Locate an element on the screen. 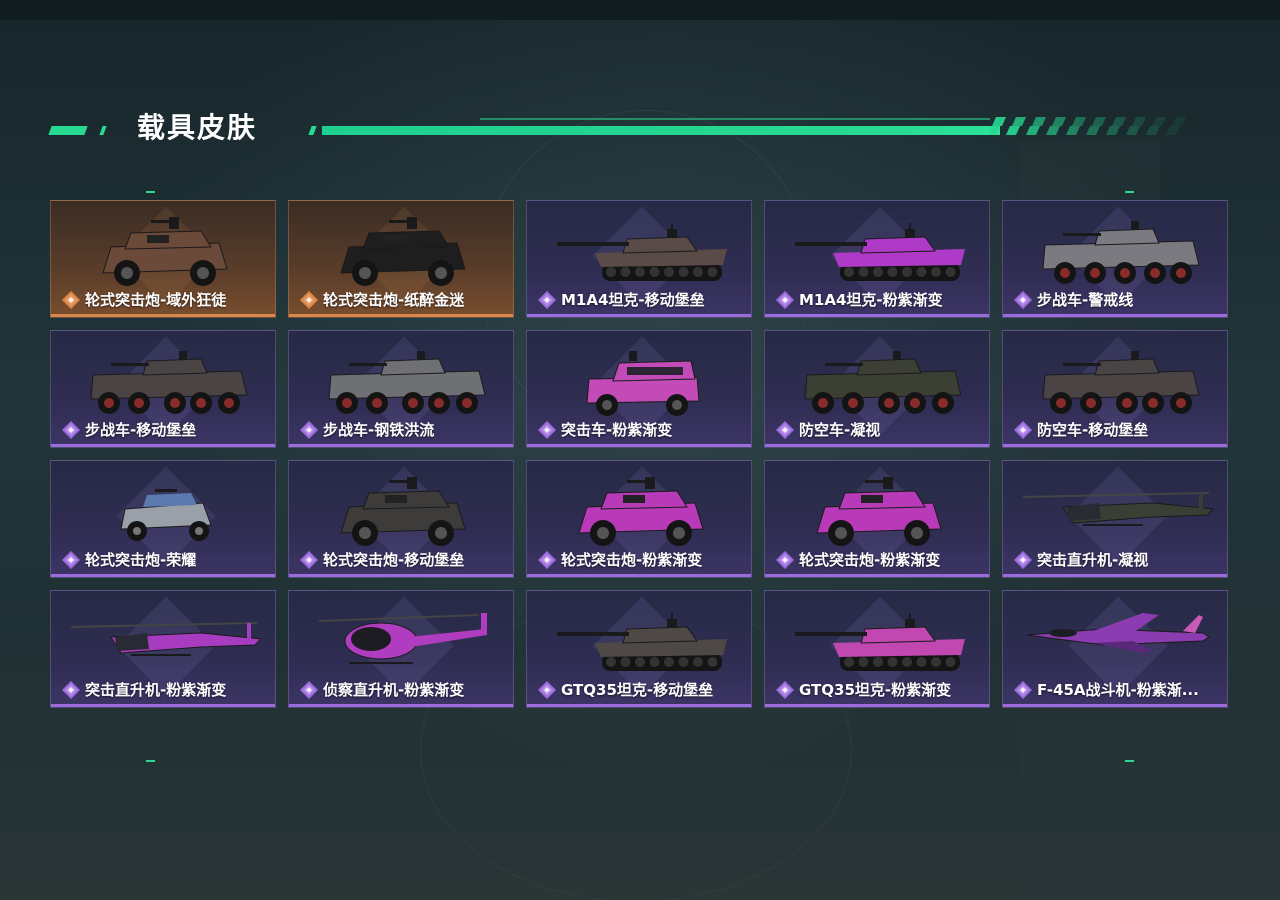  skin-card: GTQ35坦克-移动堡垒 is located at coordinates (639, 649).